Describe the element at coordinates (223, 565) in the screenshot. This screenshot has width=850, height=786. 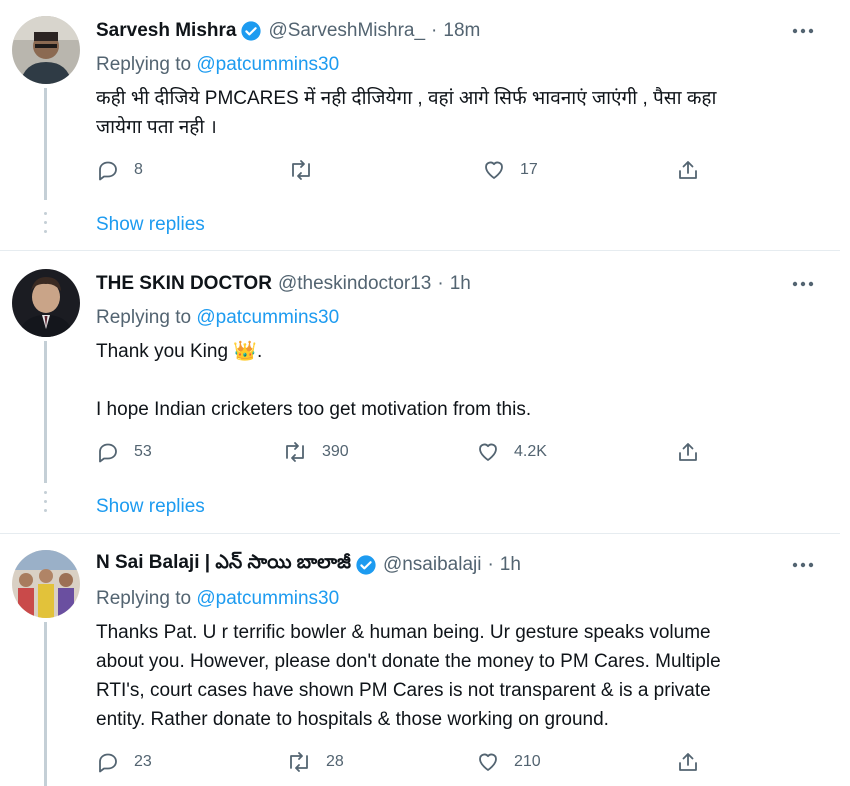
I see `display-name: N Sai Balaji | ఎన్ సాయి బాలాజీ` at that location.